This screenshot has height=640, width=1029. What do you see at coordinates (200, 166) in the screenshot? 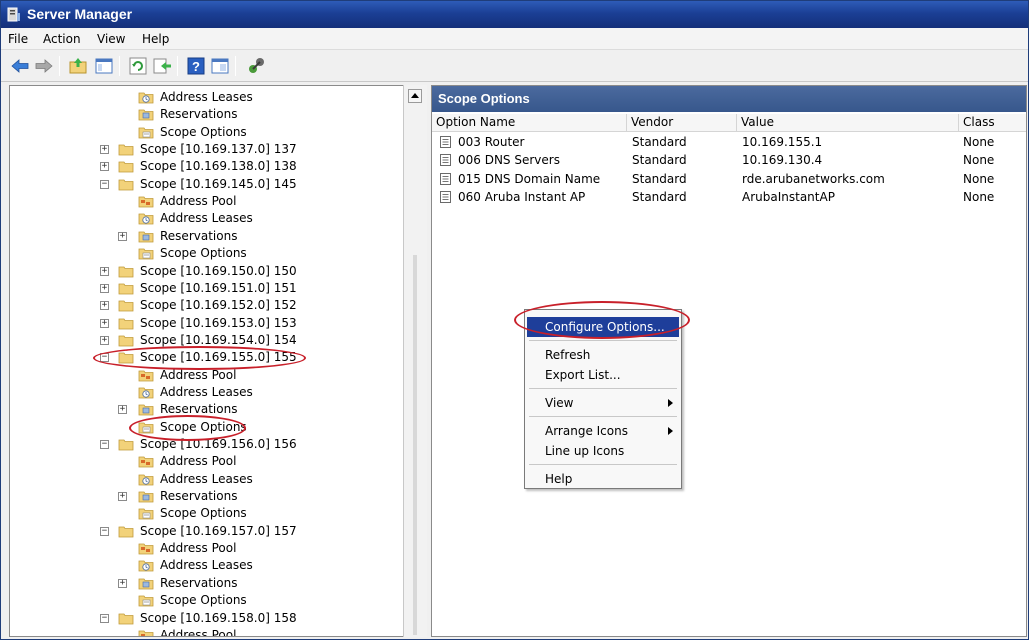
I see `tree-item: + Scope [10.169.138.0] 138` at bounding box center [200, 166].